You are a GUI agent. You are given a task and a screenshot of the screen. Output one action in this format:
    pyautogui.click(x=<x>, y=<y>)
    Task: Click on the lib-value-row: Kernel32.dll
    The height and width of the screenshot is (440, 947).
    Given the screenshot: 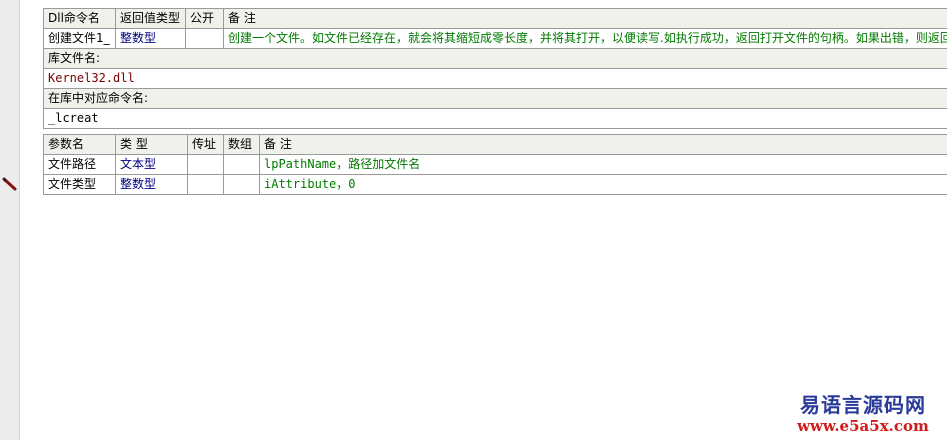 What is the action you would take?
    pyautogui.click(x=495, y=78)
    